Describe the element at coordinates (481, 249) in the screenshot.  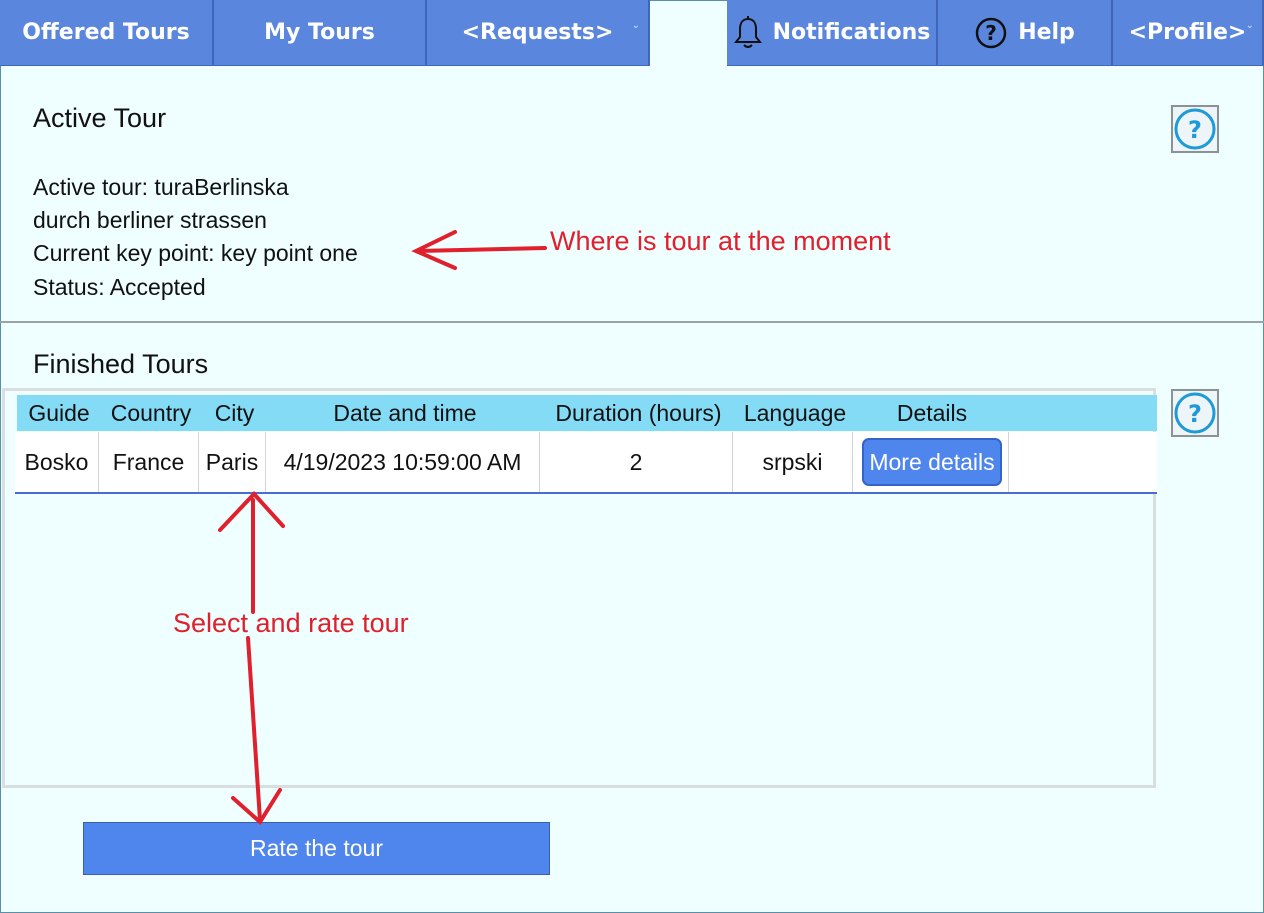
I see `annotation-arrow-left` at that location.